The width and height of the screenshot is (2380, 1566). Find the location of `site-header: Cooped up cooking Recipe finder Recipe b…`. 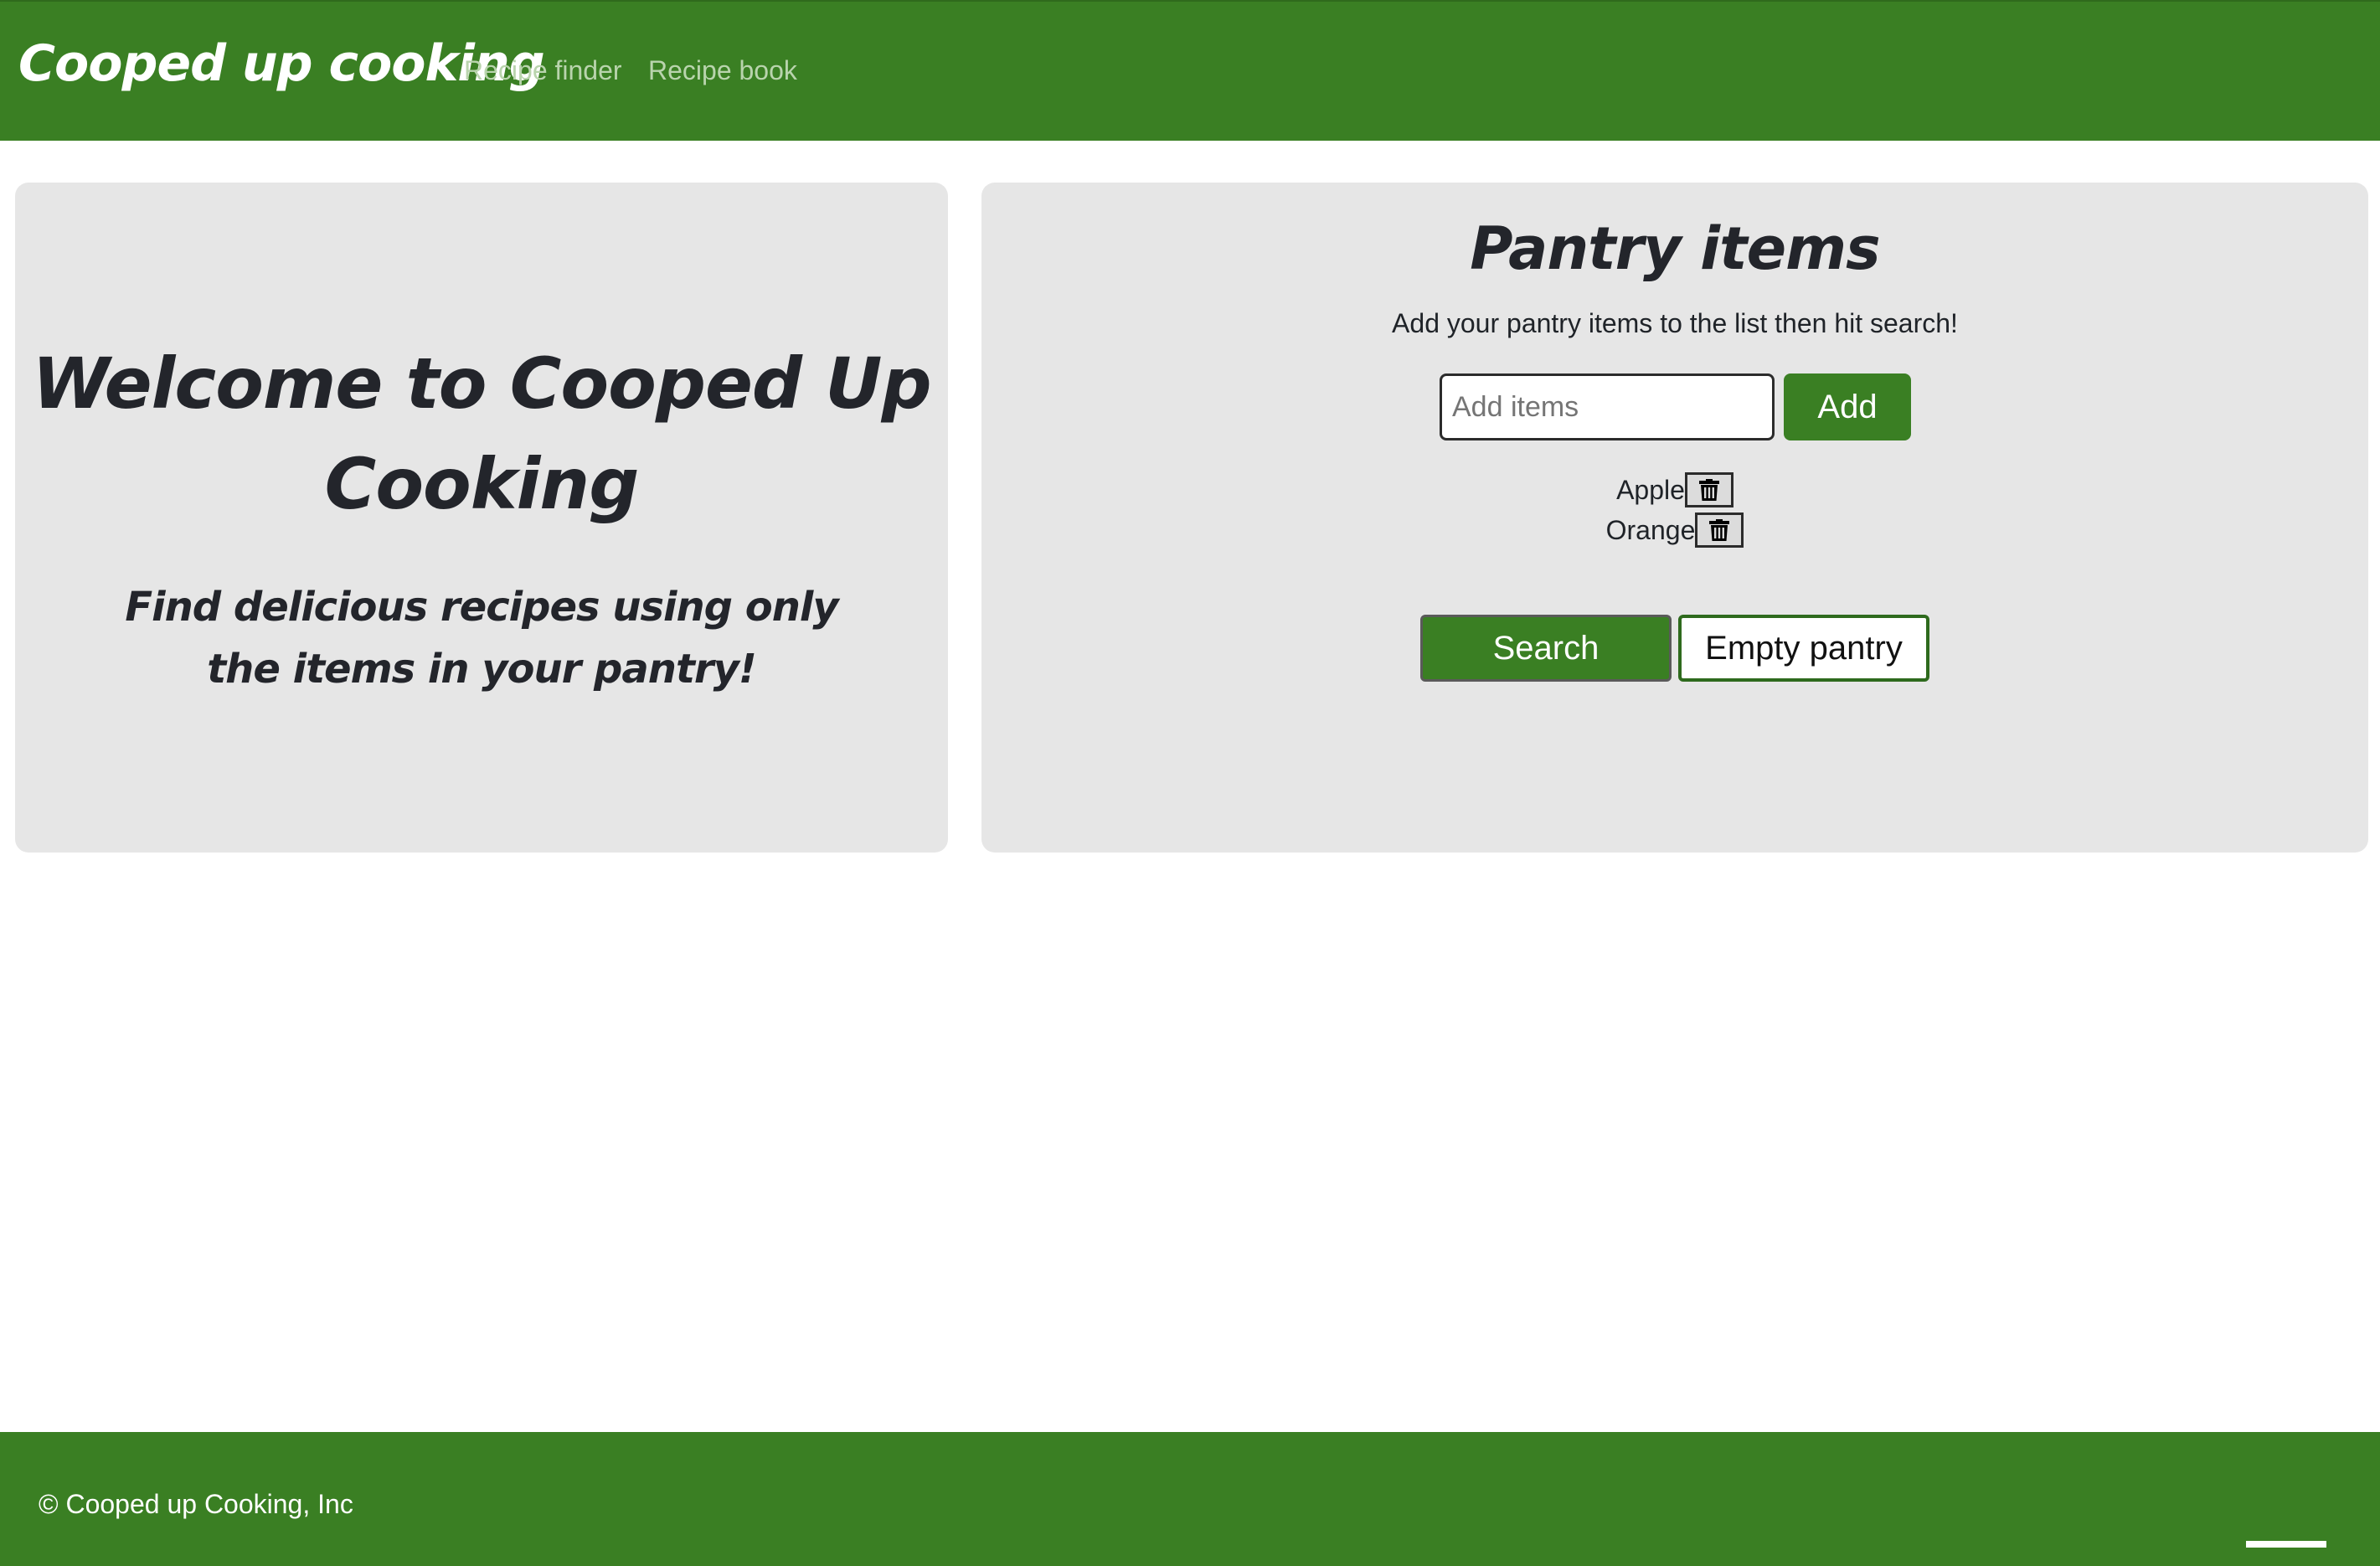

site-header: Cooped up cooking Recipe finder Recipe b… is located at coordinates (1190, 70).